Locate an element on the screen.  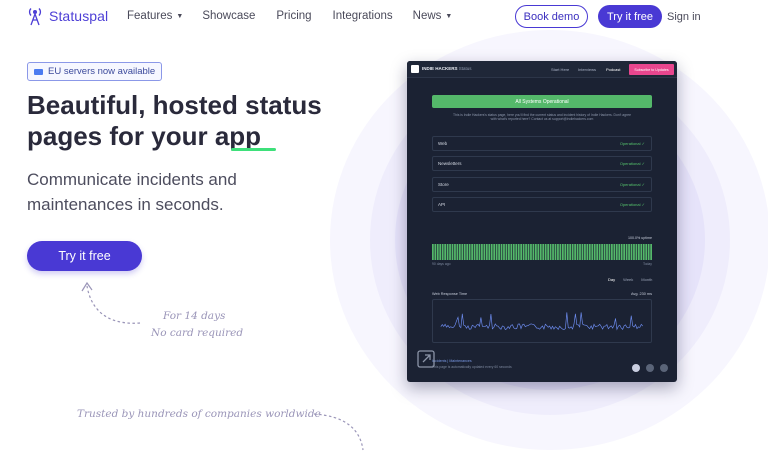
preview-days-ago: 90 days ago is located at coordinates (441, 264).